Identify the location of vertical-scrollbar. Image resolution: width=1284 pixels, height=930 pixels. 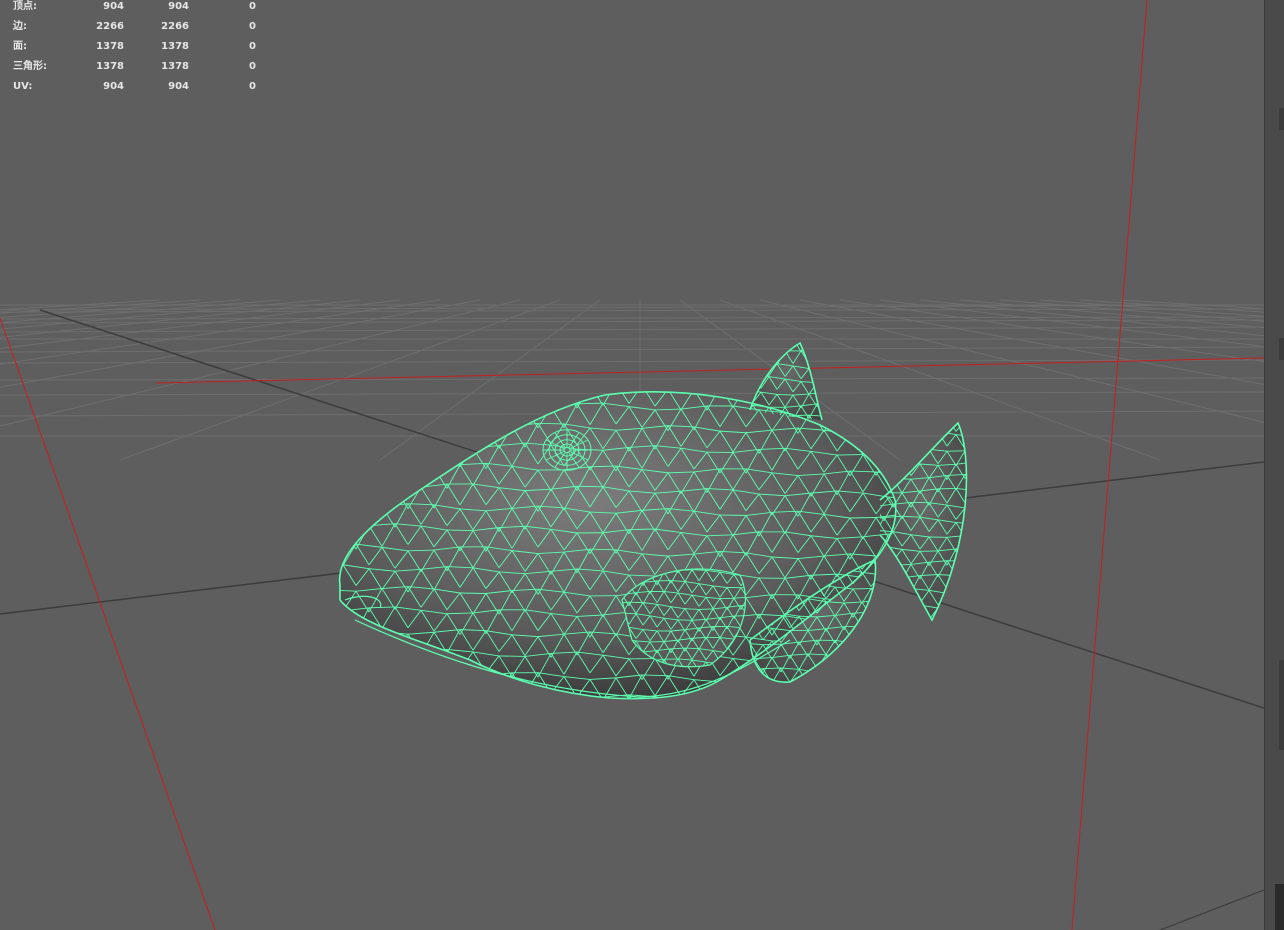
(1274, 465).